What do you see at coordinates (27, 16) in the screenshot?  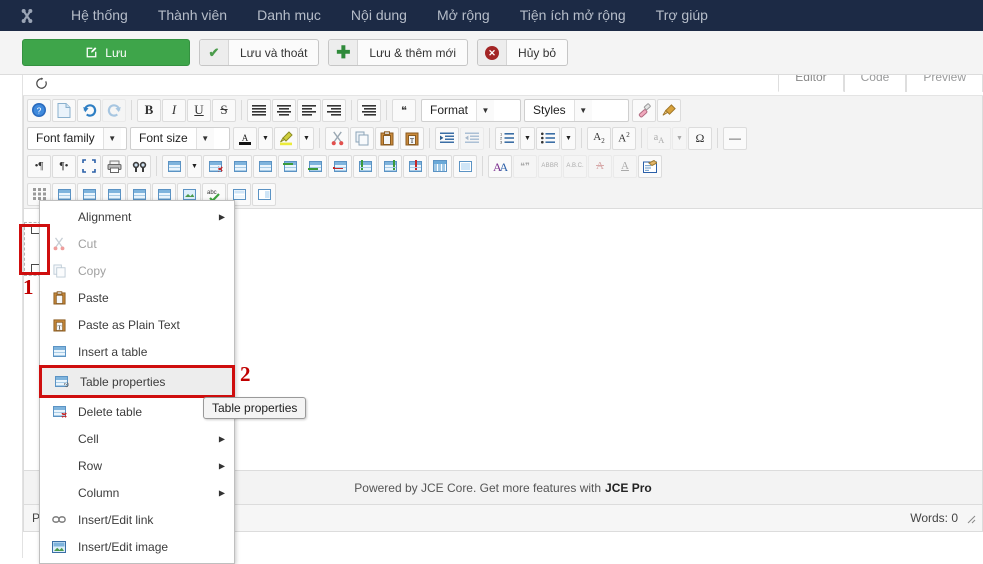 I see `joomla-logo-icon` at bounding box center [27, 16].